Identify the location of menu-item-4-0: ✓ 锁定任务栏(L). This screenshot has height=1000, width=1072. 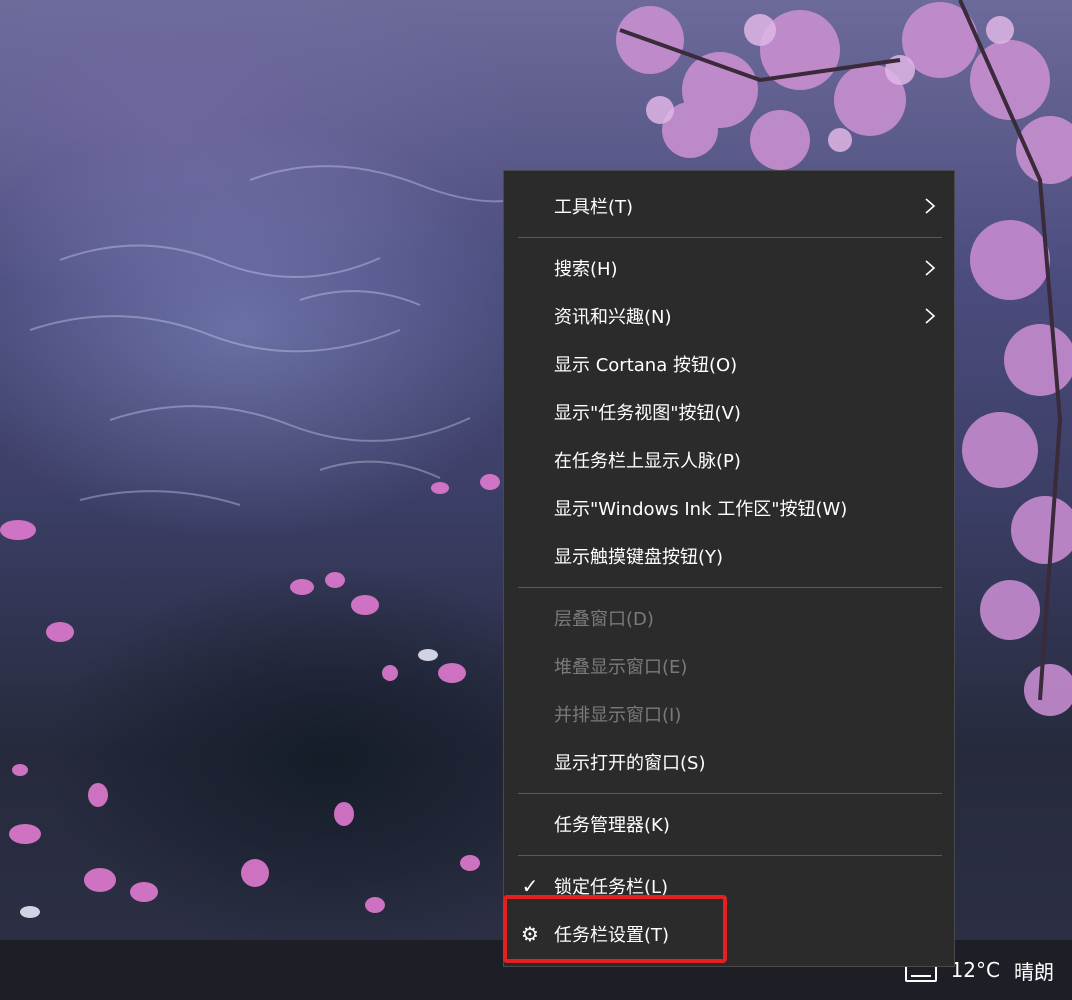
(729, 886).